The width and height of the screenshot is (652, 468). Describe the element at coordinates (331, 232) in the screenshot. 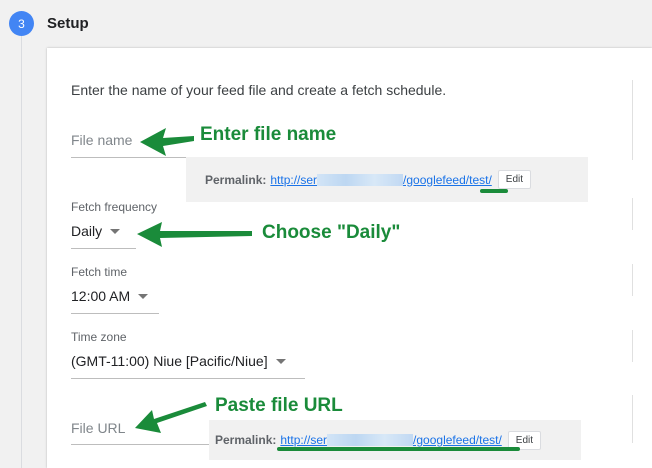

I see `annotation-choose-daily: Choose "Daily"` at that location.